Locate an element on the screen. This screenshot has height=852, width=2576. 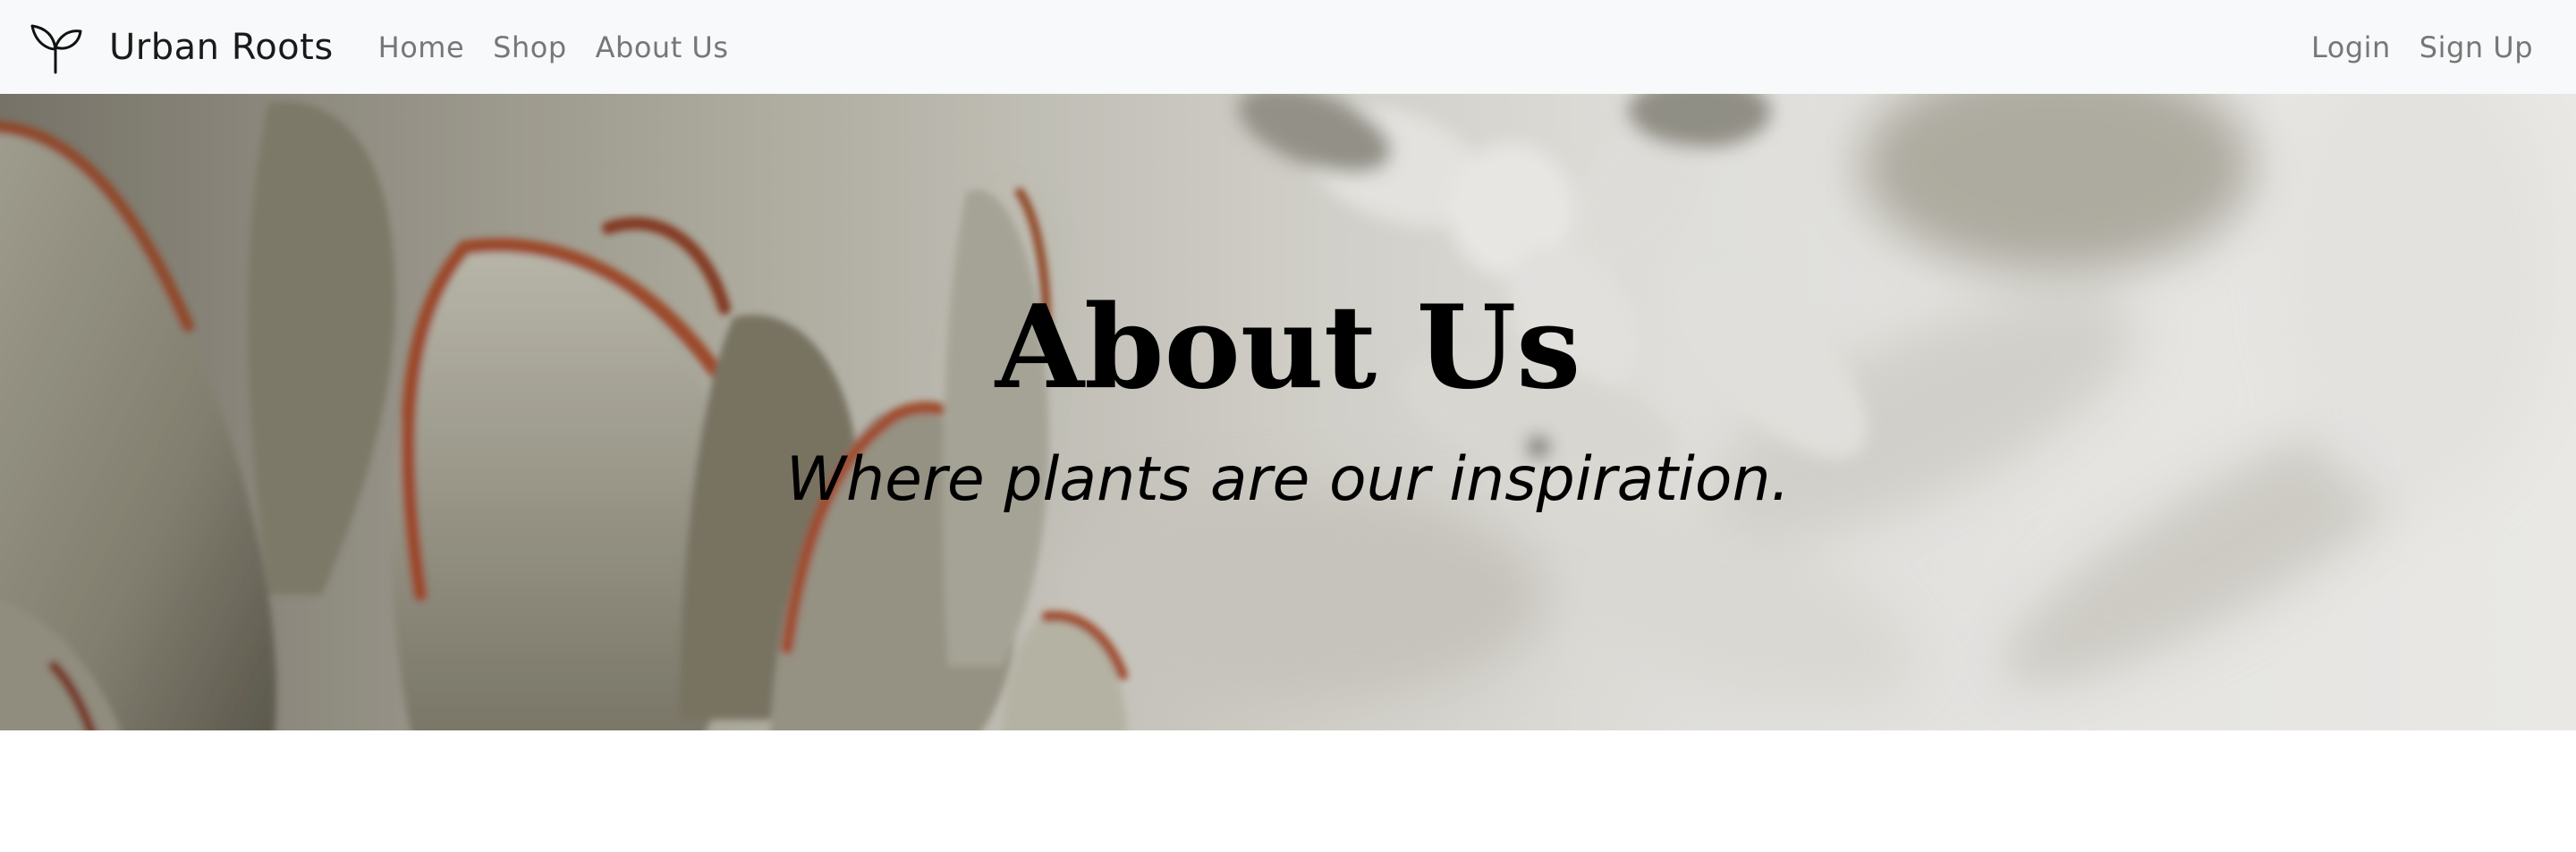
nav-link-shop: Shop is located at coordinates (529, 47).